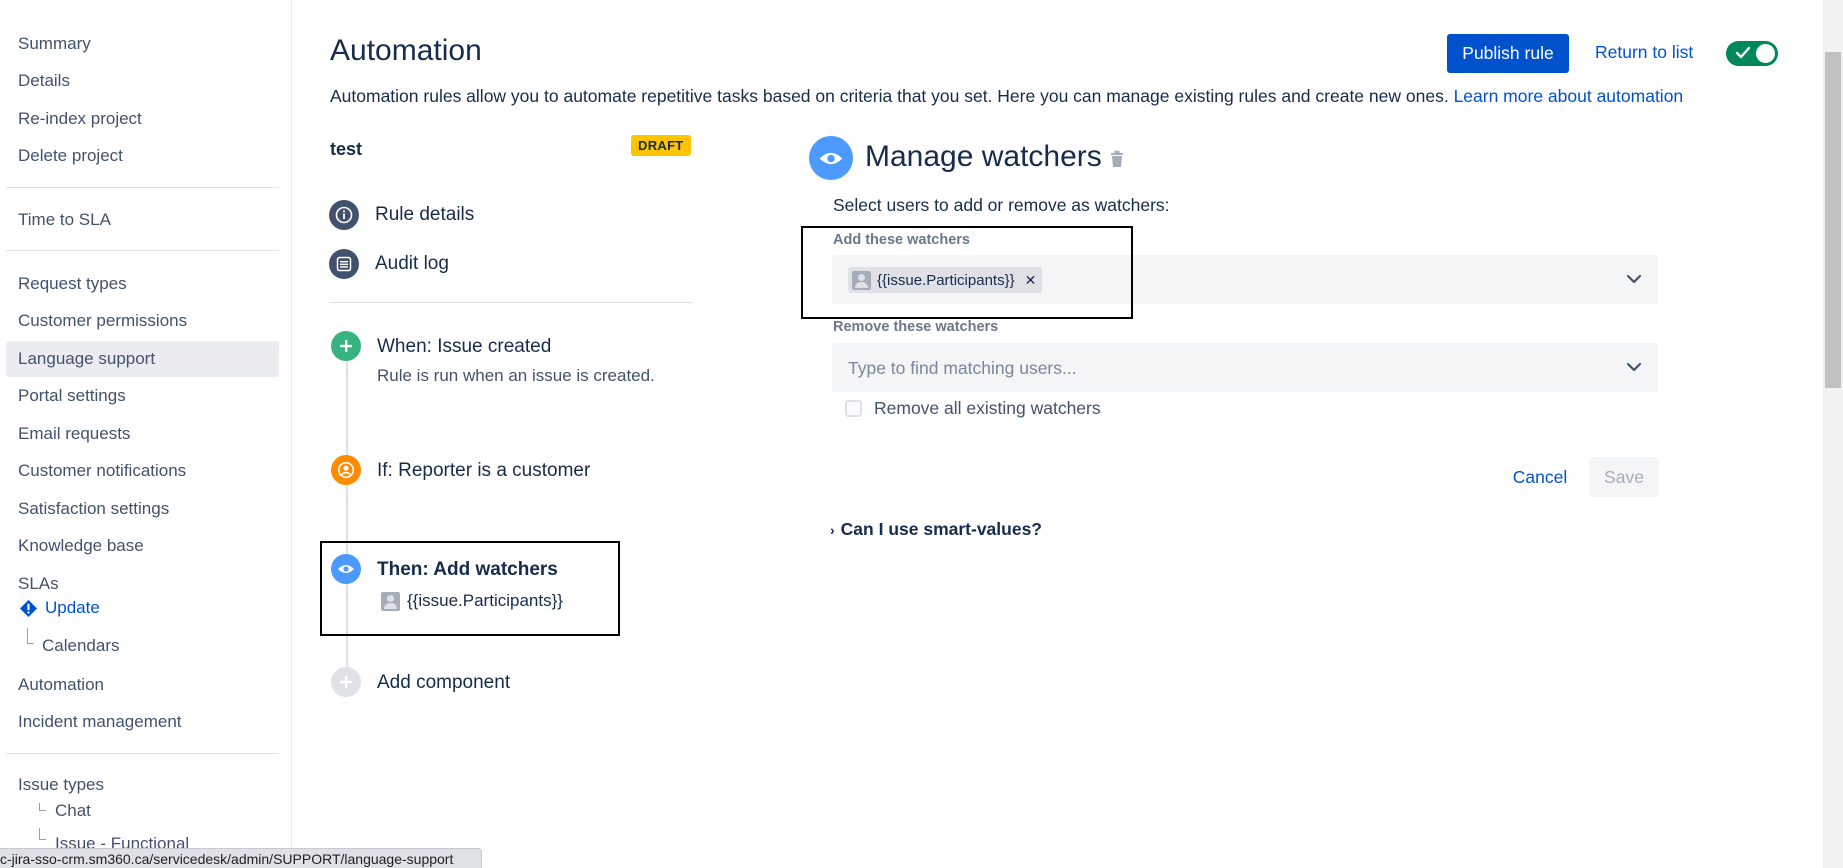 The height and width of the screenshot is (868, 1843). Describe the element at coordinates (1743, 52) in the screenshot. I see `check-icon` at that location.